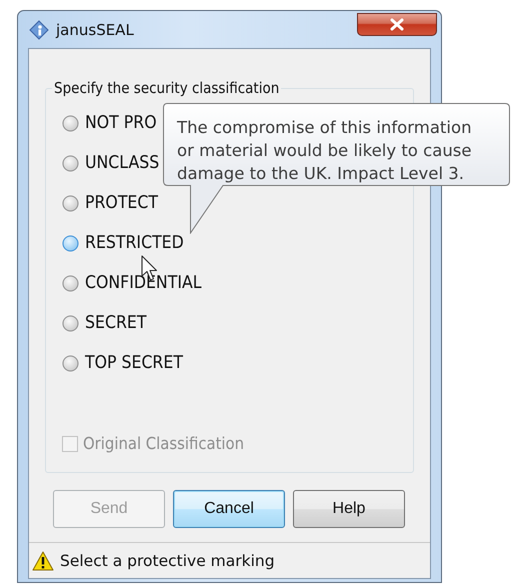 This screenshot has height=585, width=514. What do you see at coordinates (121, 123) in the screenshot?
I see `radio-label: NOT PRO` at bounding box center [121, 123].